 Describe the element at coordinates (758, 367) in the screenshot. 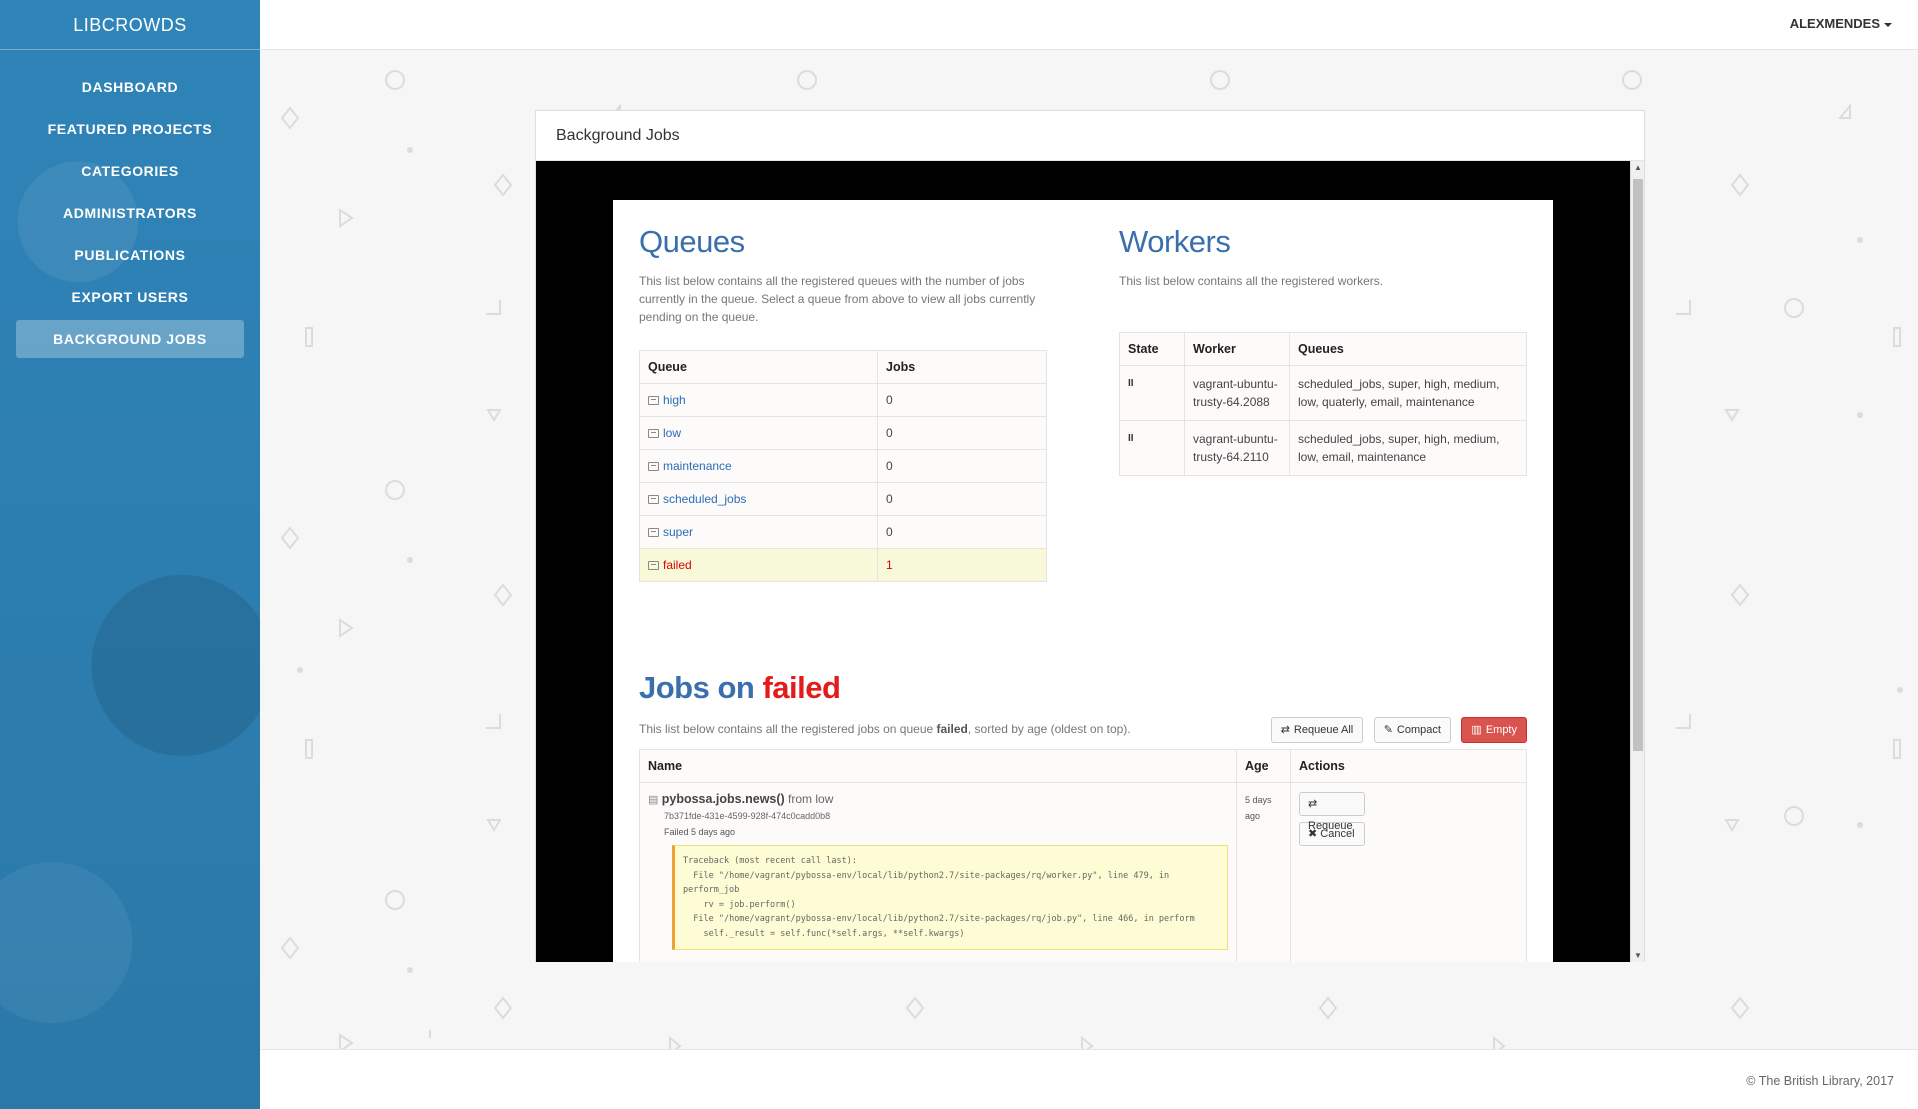

I see `column-header-queue: Queue` at that location.